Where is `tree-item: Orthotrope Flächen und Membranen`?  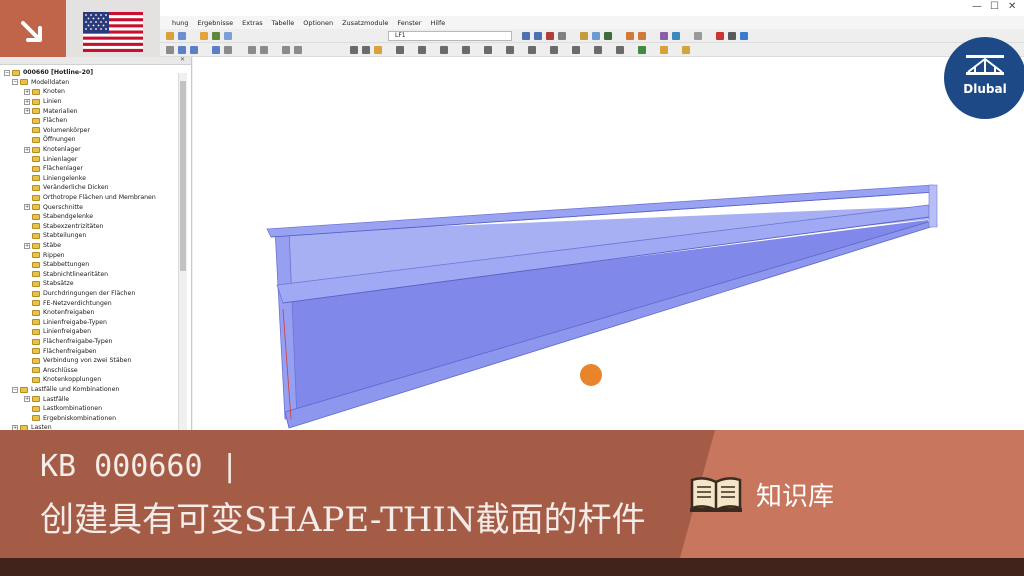
tree-item: Orthotrope Flächen und Membranen is located at coordinates (90, 198).